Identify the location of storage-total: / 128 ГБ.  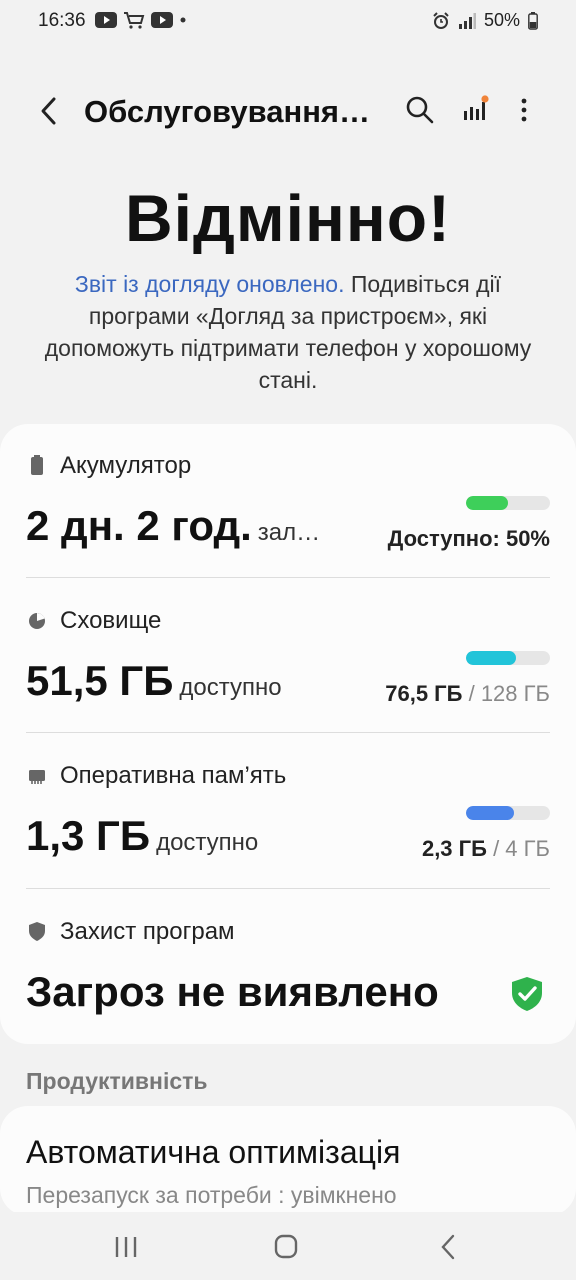
(509, 693).